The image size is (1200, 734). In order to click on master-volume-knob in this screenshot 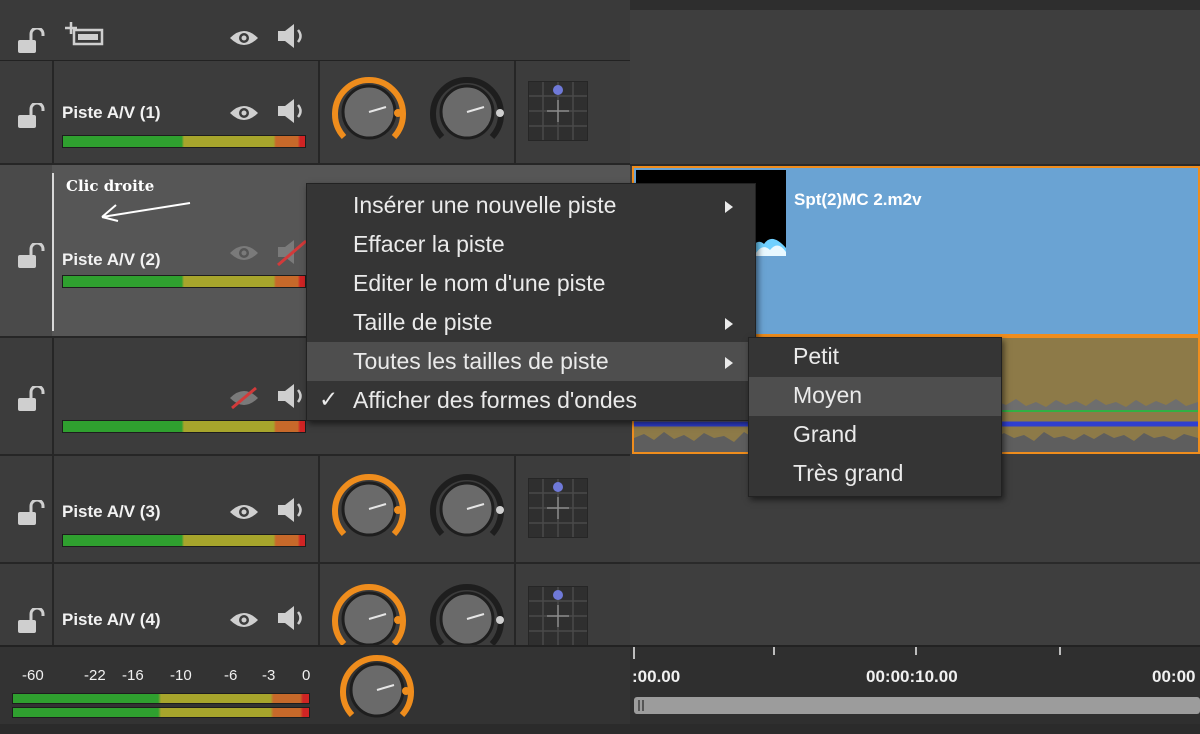, I will do `click(377, 690)`.